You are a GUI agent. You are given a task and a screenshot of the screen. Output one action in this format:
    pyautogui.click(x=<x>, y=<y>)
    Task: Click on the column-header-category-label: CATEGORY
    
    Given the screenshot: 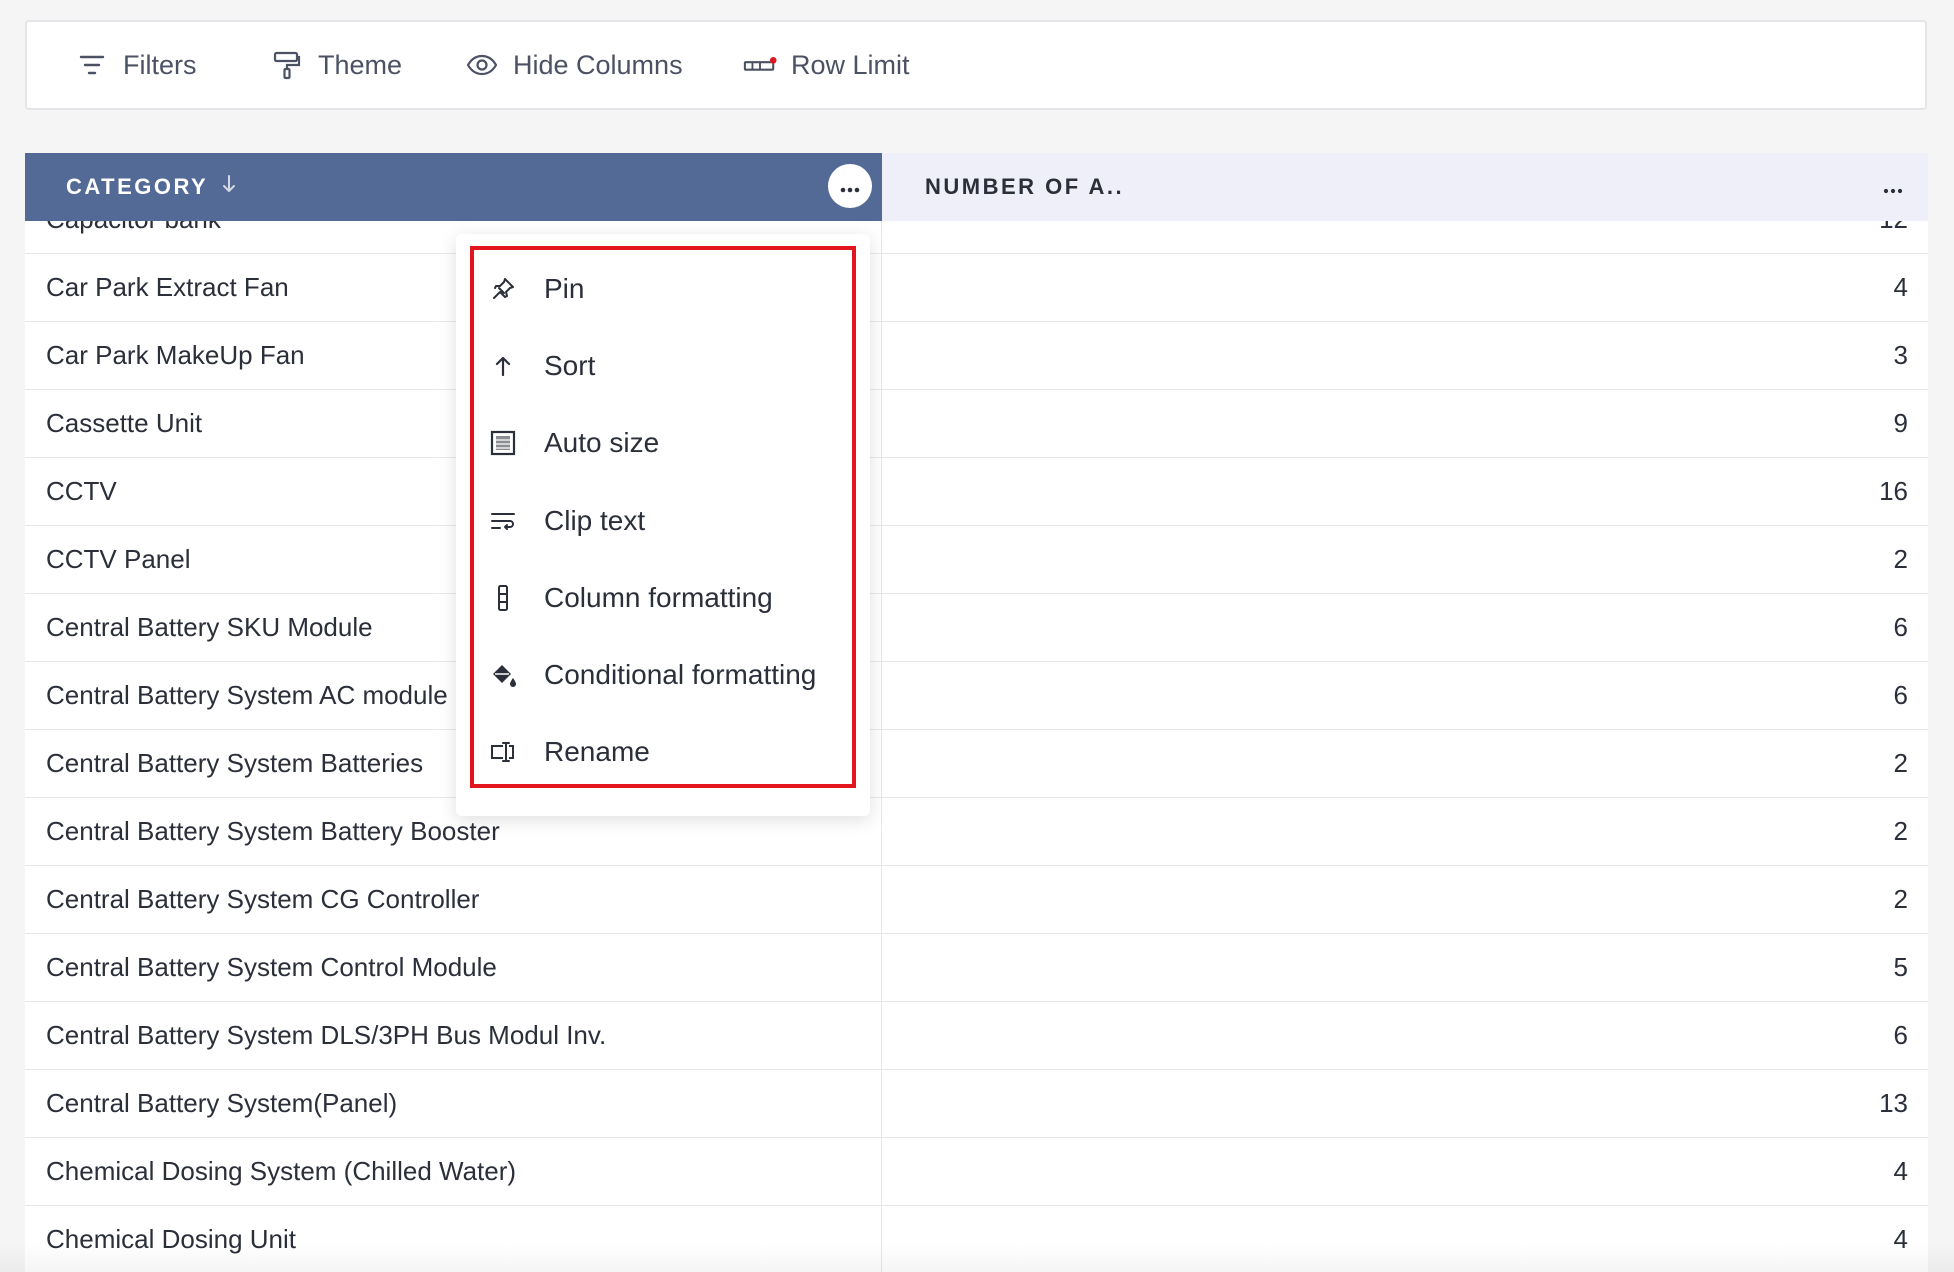 What is the action you would take?
    pyautogui.click(x=137, y=186)
    